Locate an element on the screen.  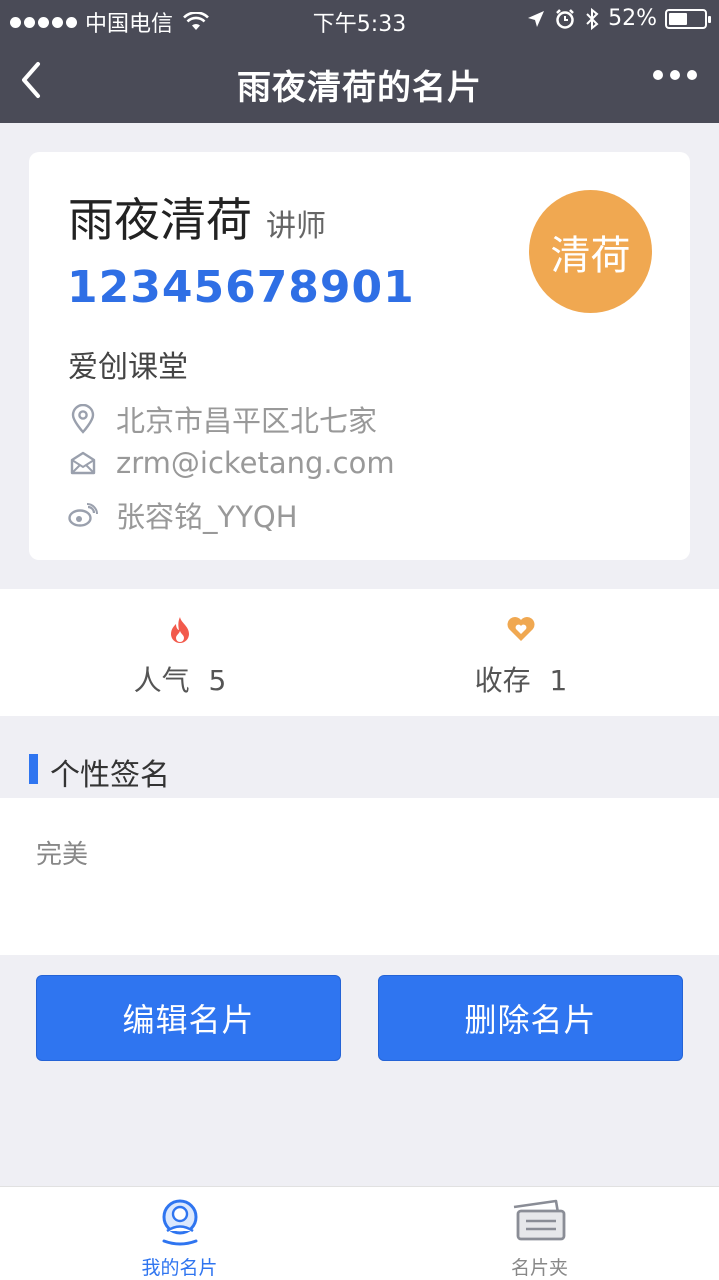
signature-heading: 个性签名 is located at coordinates (110, 775).